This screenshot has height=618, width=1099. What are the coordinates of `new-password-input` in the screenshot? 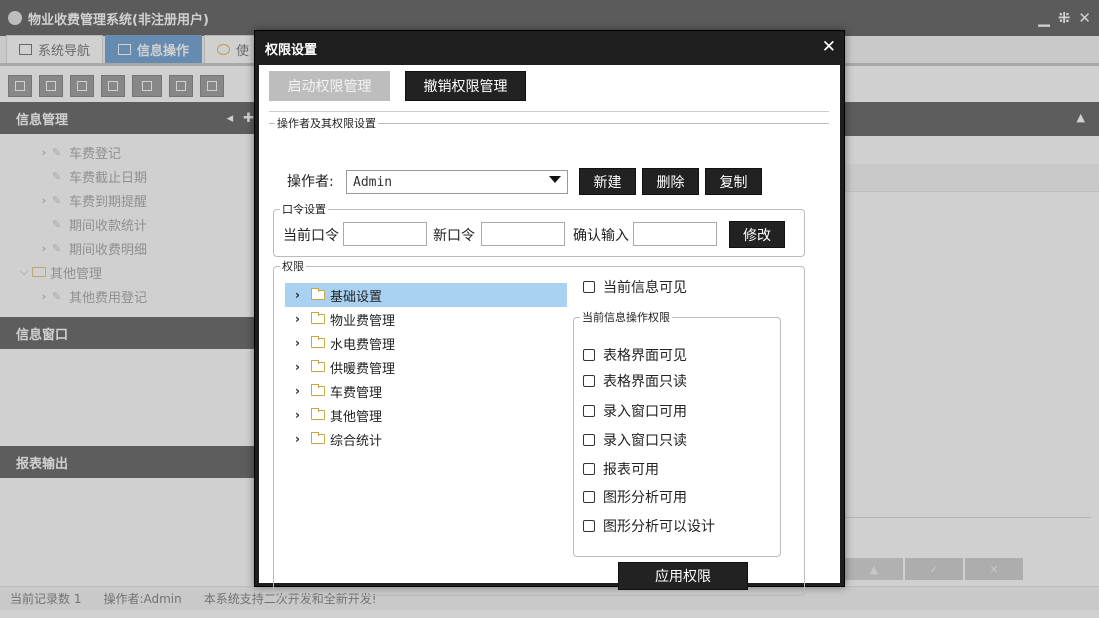 It's located at (523, 234).